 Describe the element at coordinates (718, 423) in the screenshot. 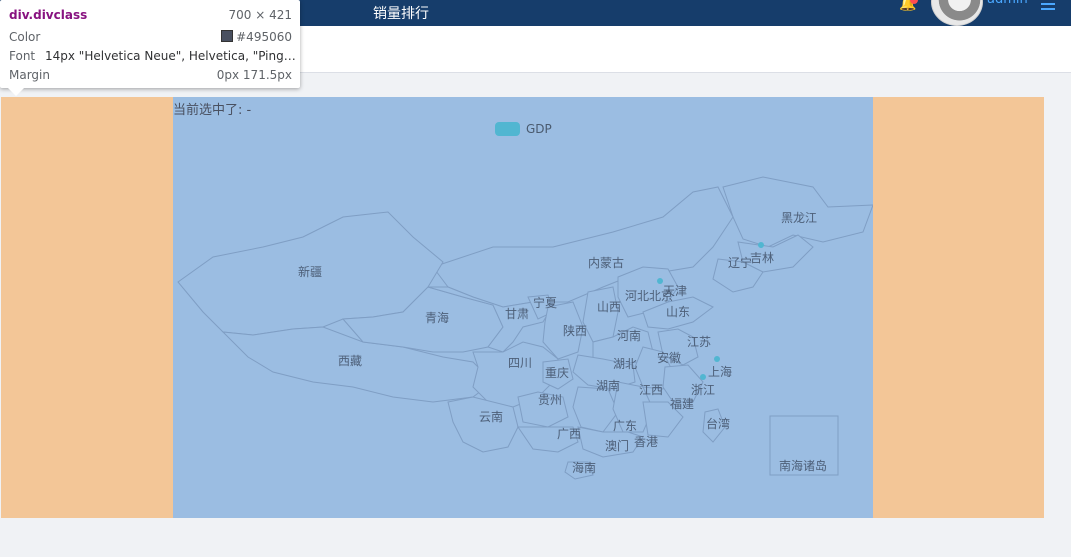

I see `label-taiwan: 台湾` at that location.